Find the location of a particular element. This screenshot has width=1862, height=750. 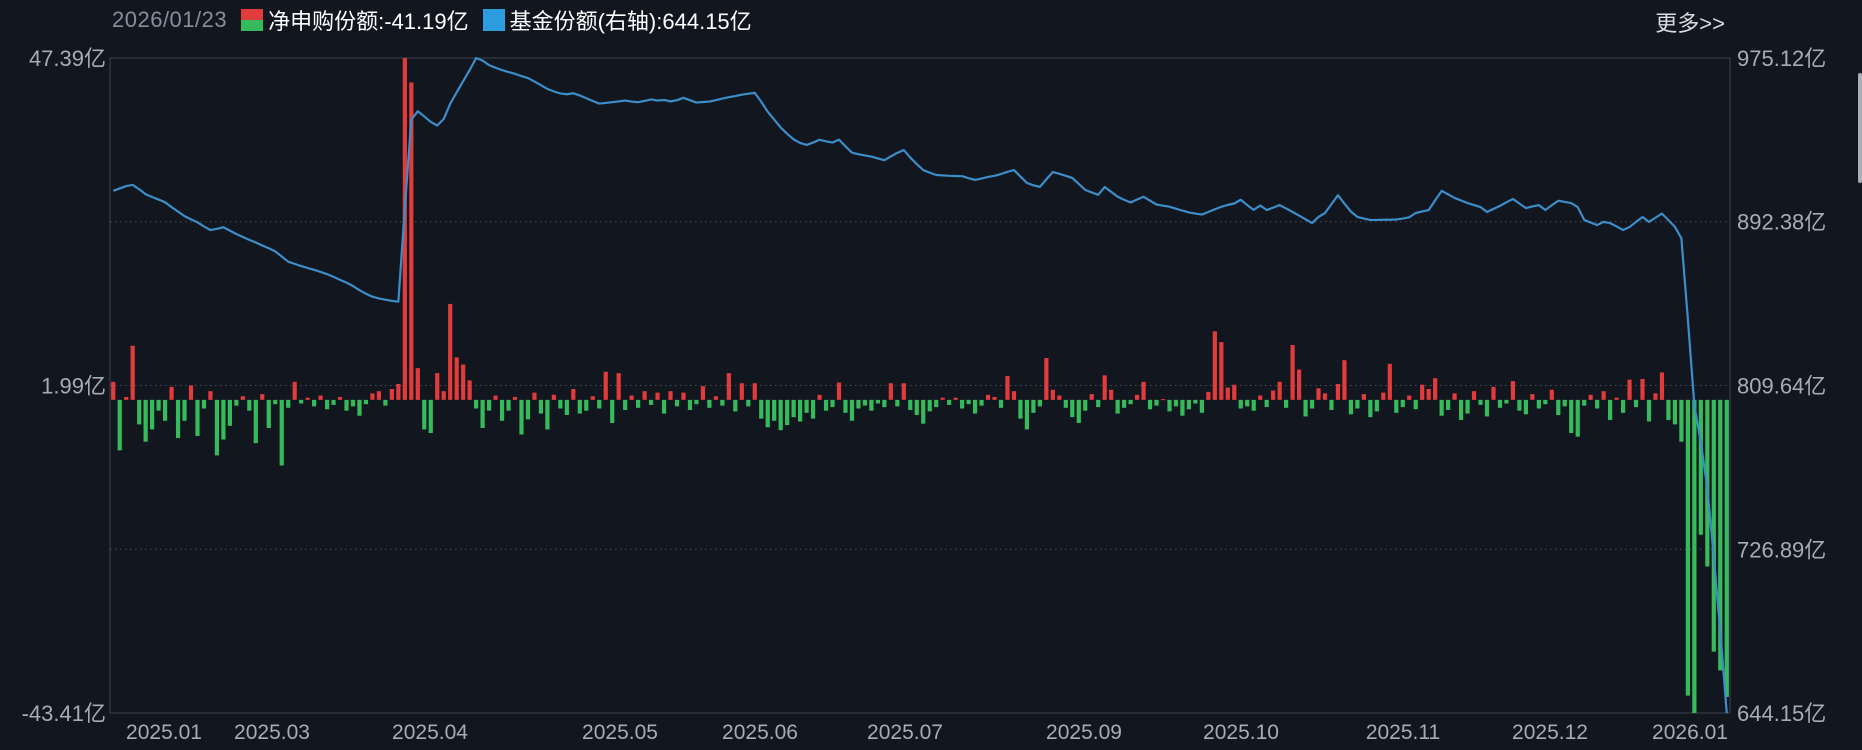

legend-net-subscription: 净申购份额:-41.19亿 is located at coordinates (355, 20).